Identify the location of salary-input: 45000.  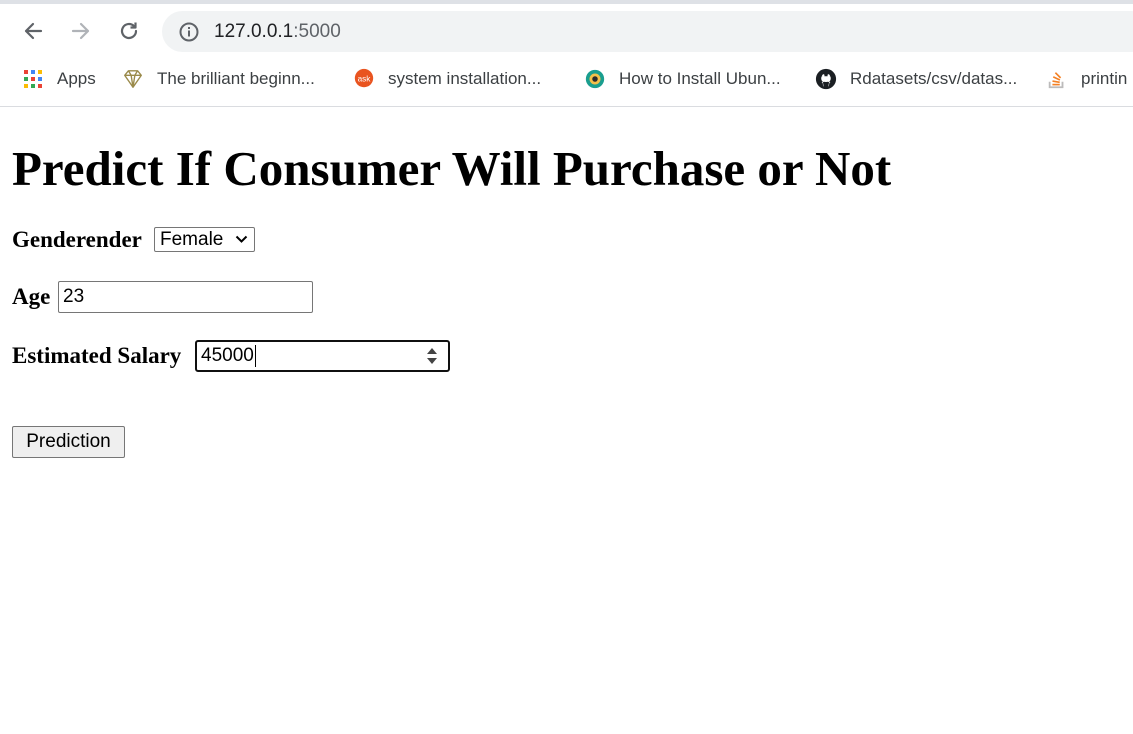
(322, 356).